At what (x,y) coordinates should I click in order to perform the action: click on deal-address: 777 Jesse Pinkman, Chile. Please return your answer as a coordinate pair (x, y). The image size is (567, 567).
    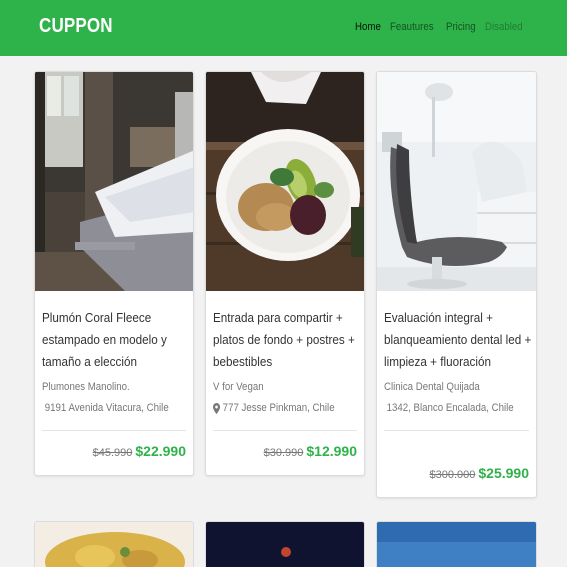
    Looking at the image, I should click on (276, 408).